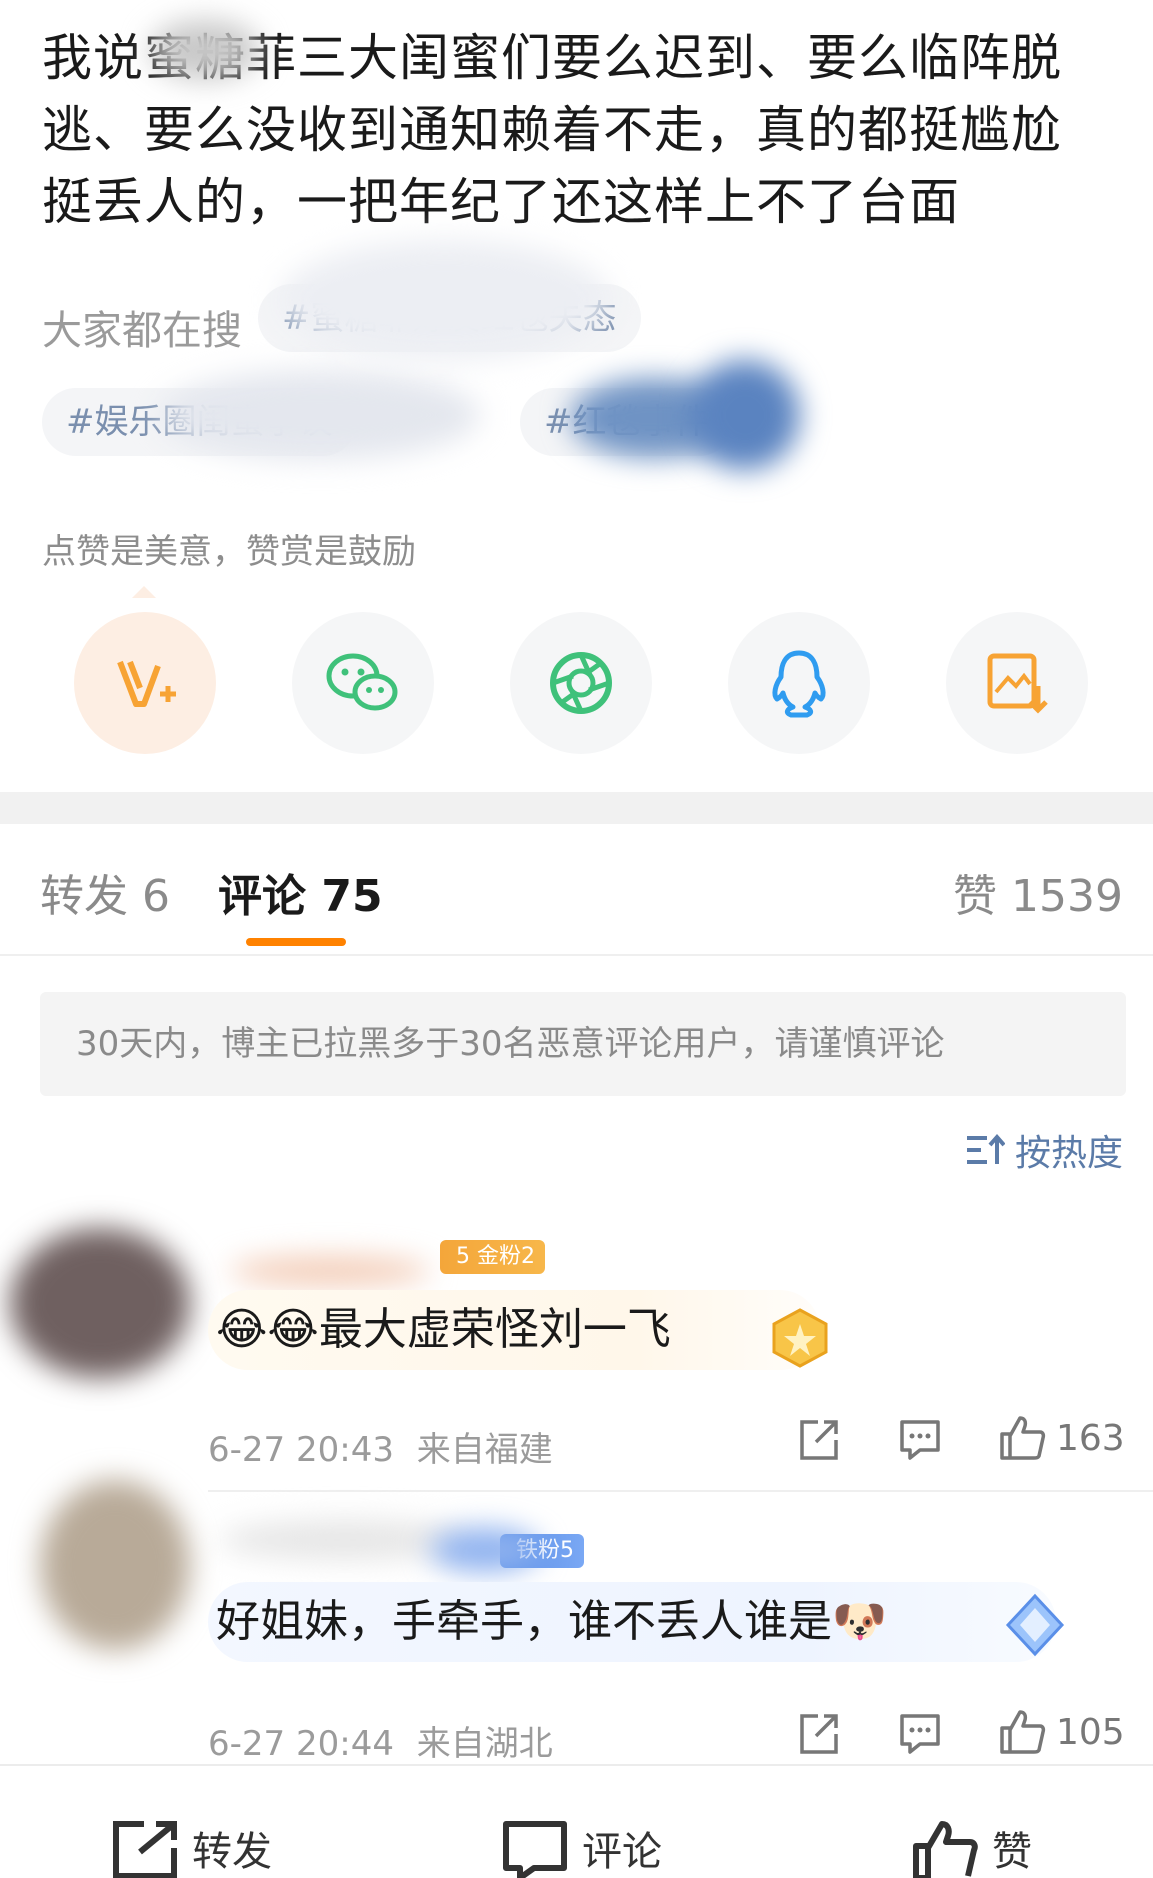 This screenshot has width=1153, height=1878. What do you see at coordinates (1090, 1438) in the screenshot?
I see `comment-like-count: 163` at bounding box center [1090, 1438].